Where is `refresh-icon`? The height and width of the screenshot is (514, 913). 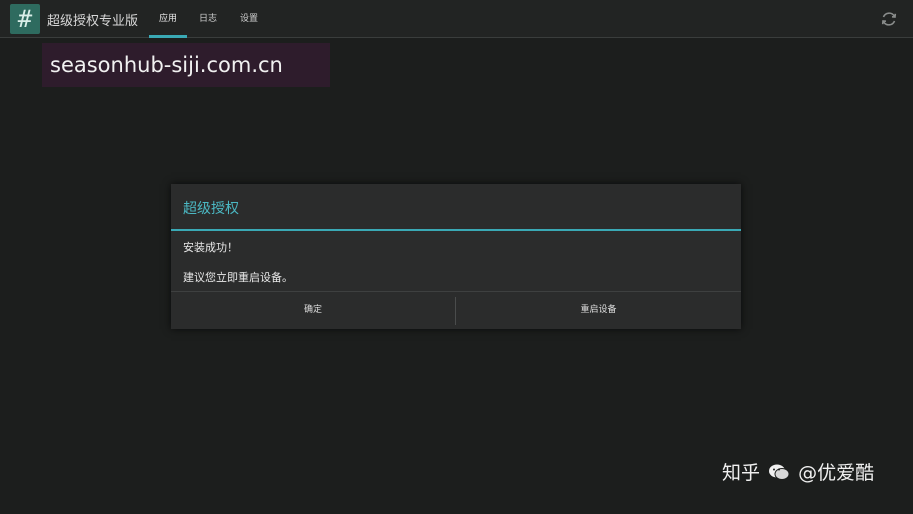
refresh-icon is located at coordinates (889, 19).